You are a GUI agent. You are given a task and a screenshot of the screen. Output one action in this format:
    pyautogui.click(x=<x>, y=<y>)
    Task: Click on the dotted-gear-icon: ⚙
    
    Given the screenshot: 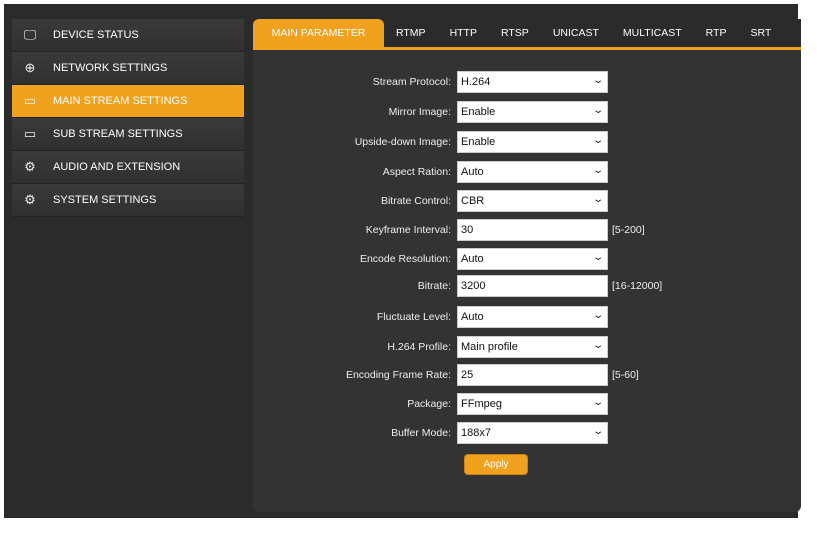 What is the action you would take?
    pyautogui.click(x=30, y=166)
    